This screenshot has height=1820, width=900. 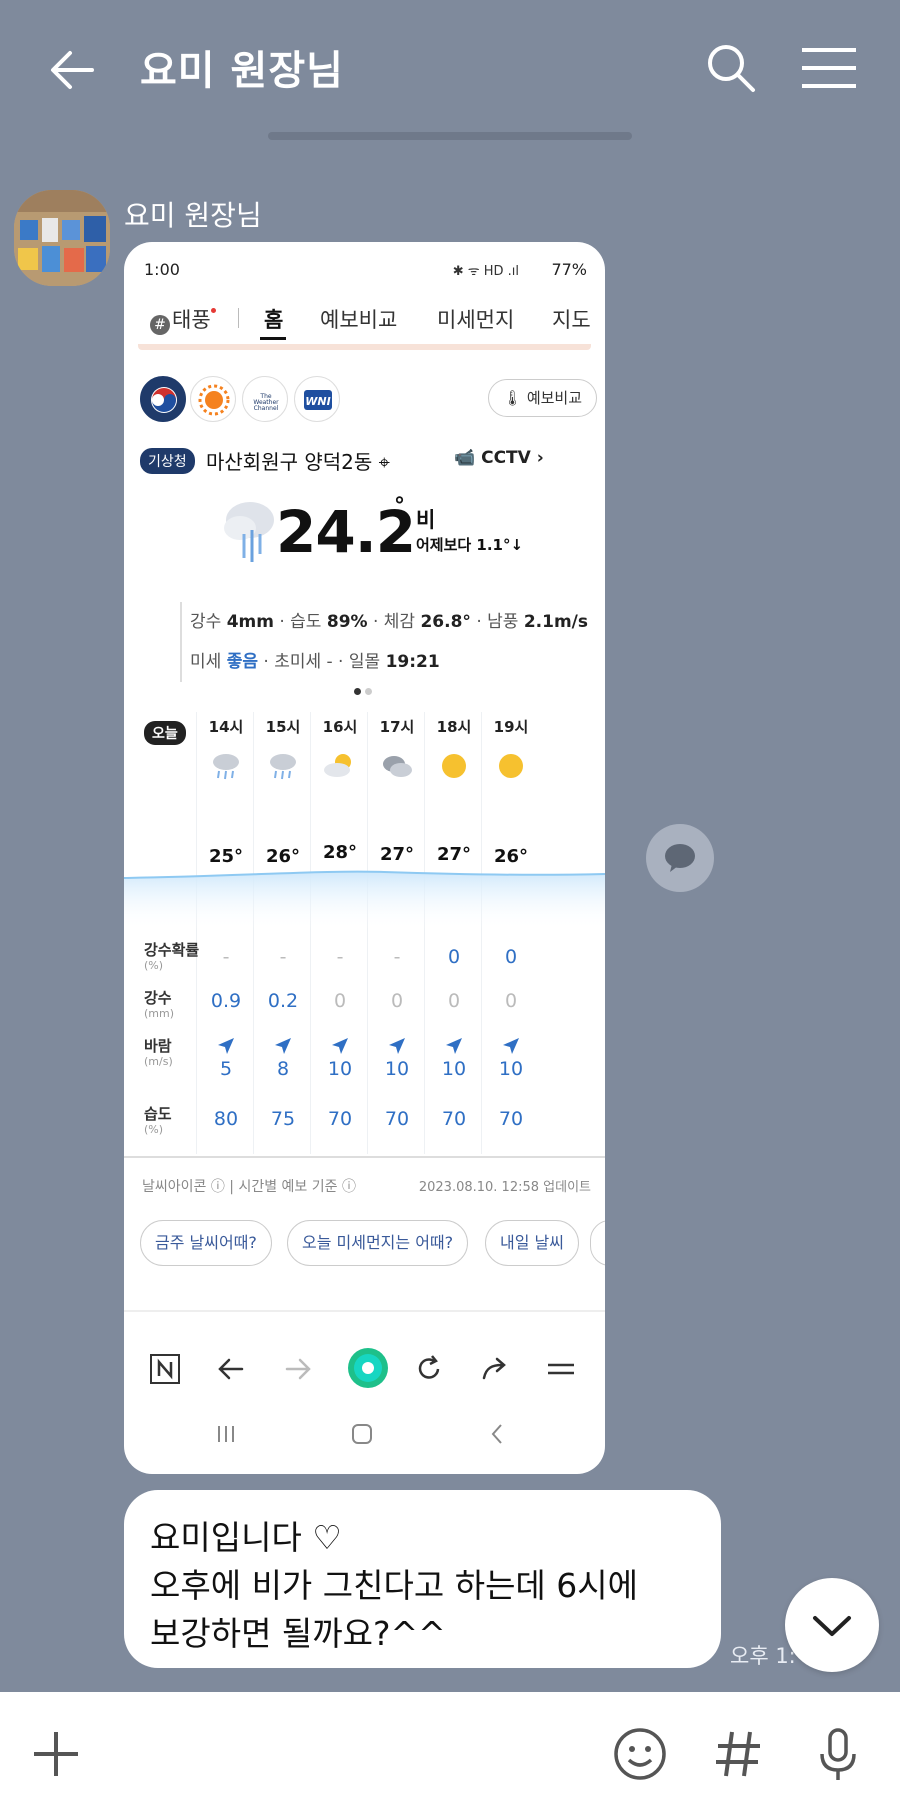 What do you see at coordinates (340, 748) in the screenshot?
I see `hour-column: 16시` at bounding box center [340, 748].